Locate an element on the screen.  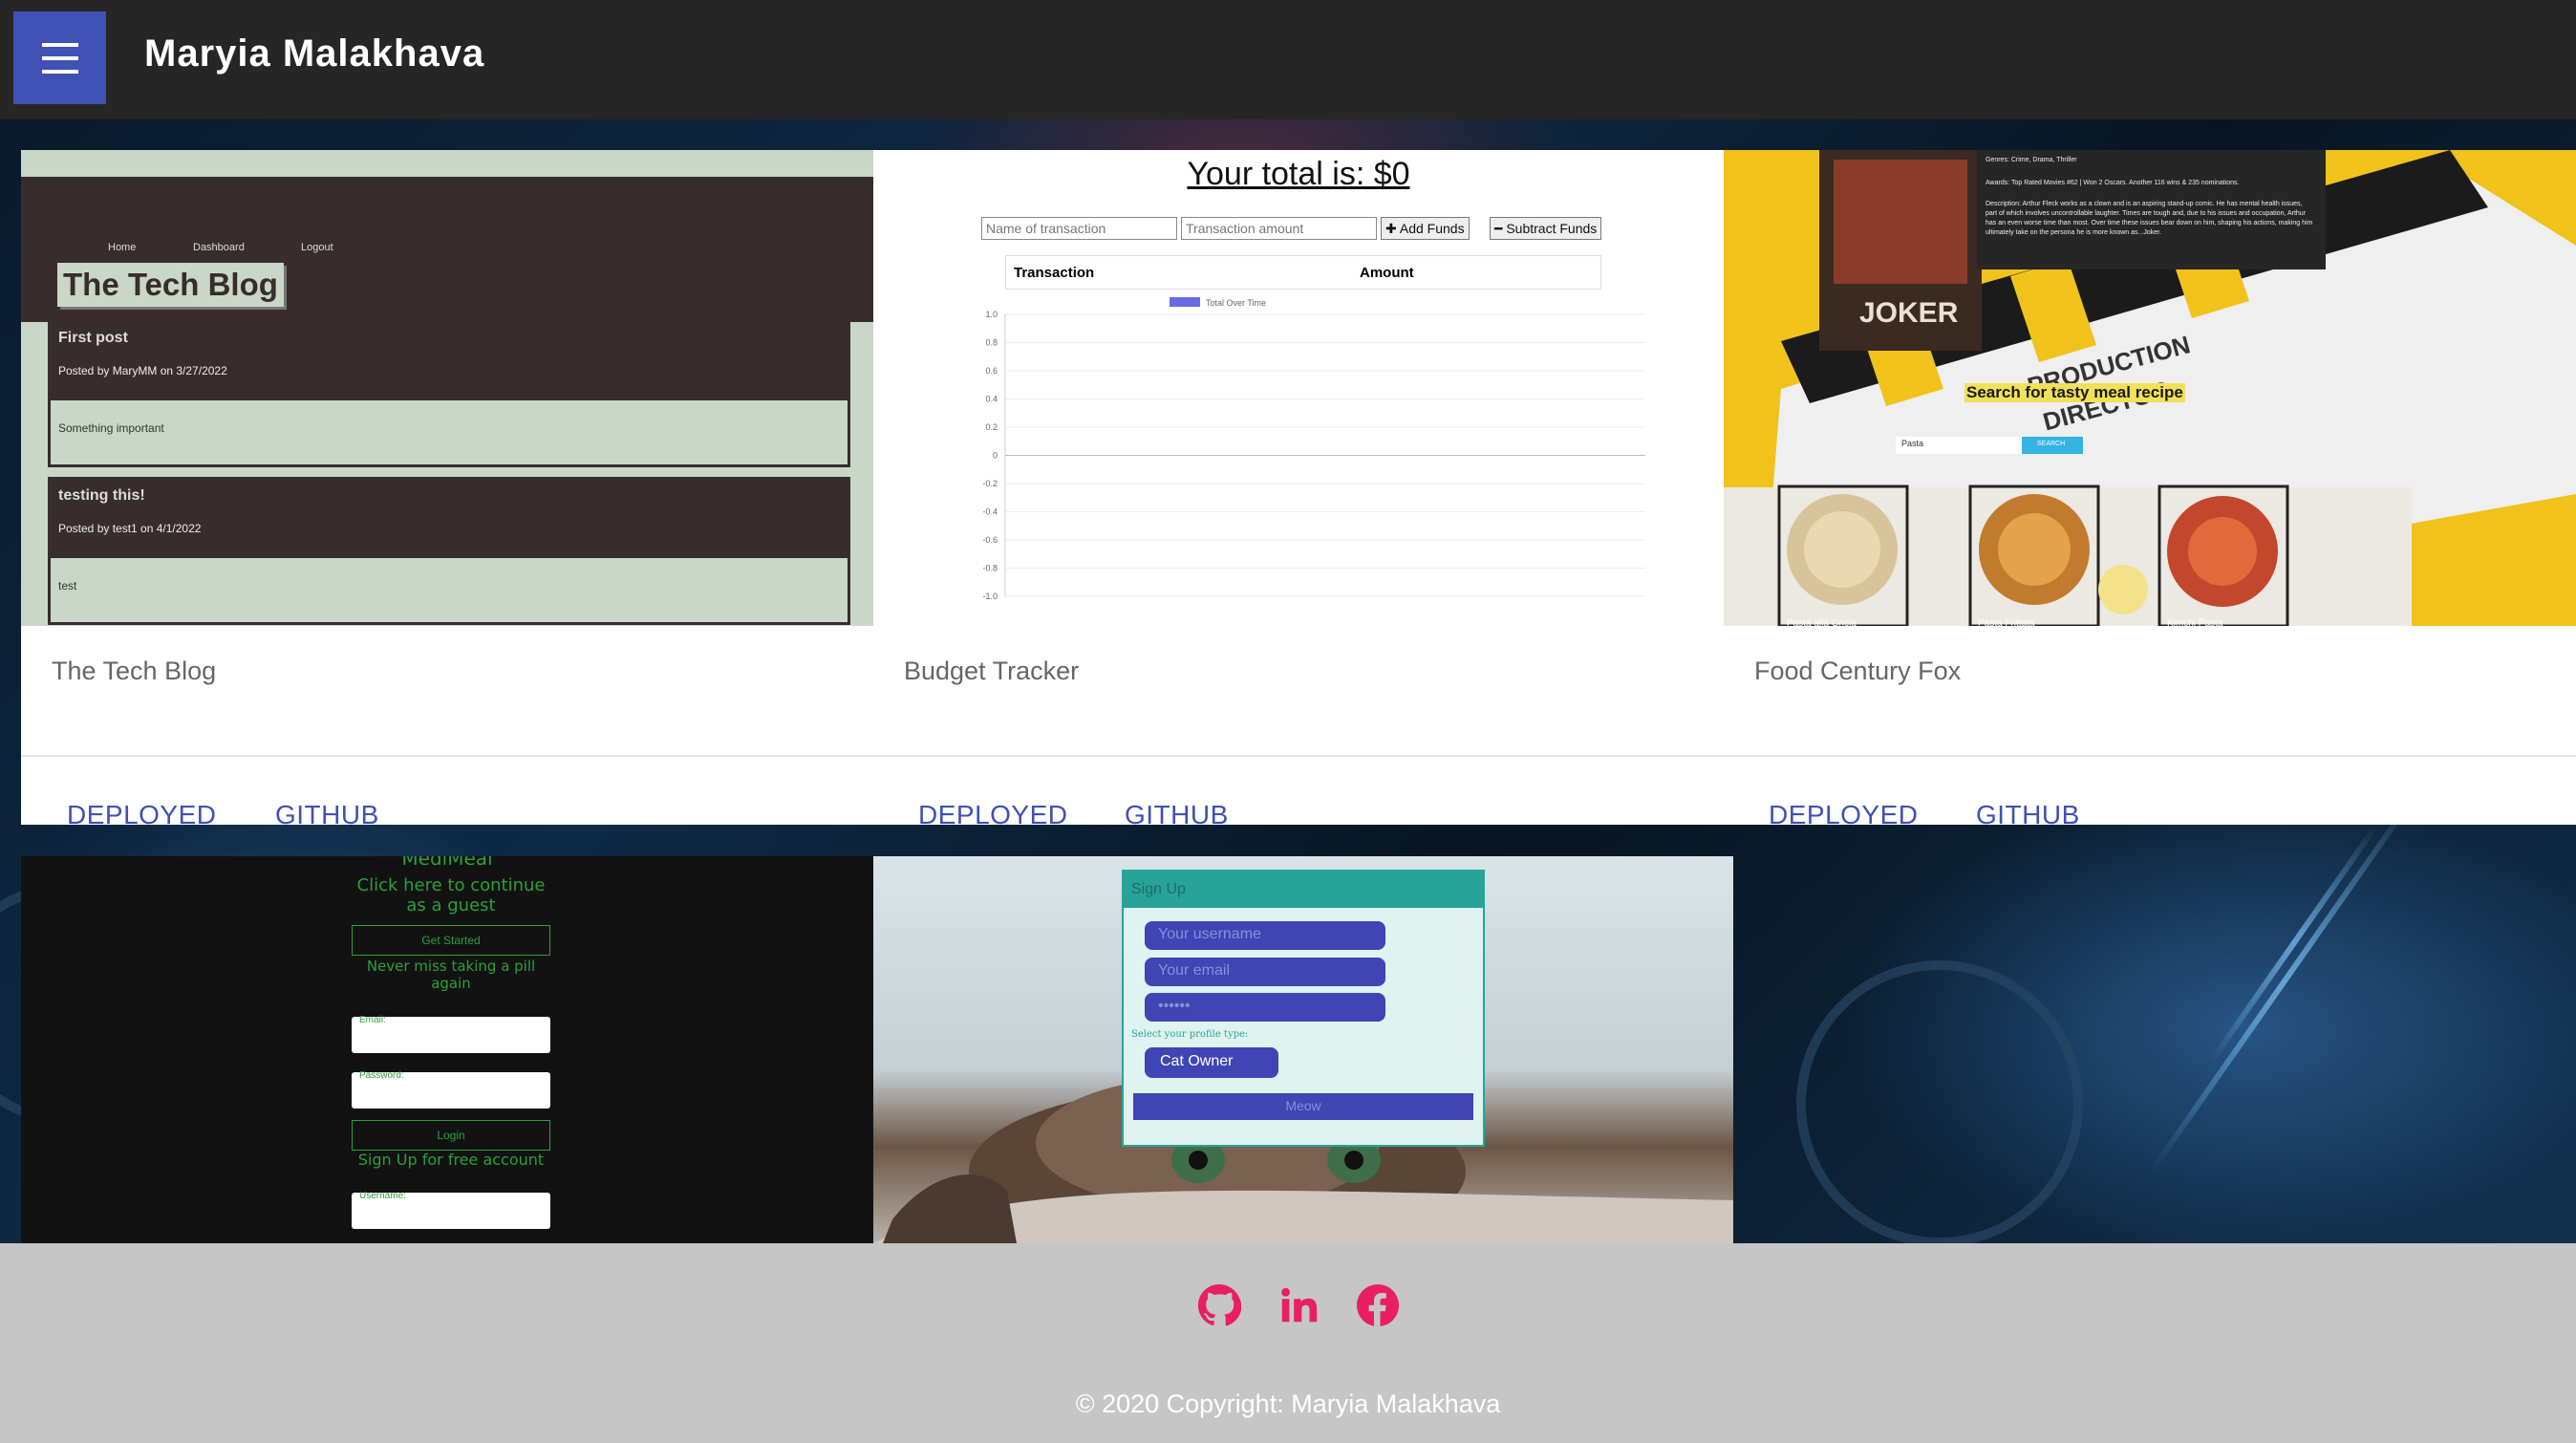
project-title: Food Century Fox is located at coordinates (1858, 671).